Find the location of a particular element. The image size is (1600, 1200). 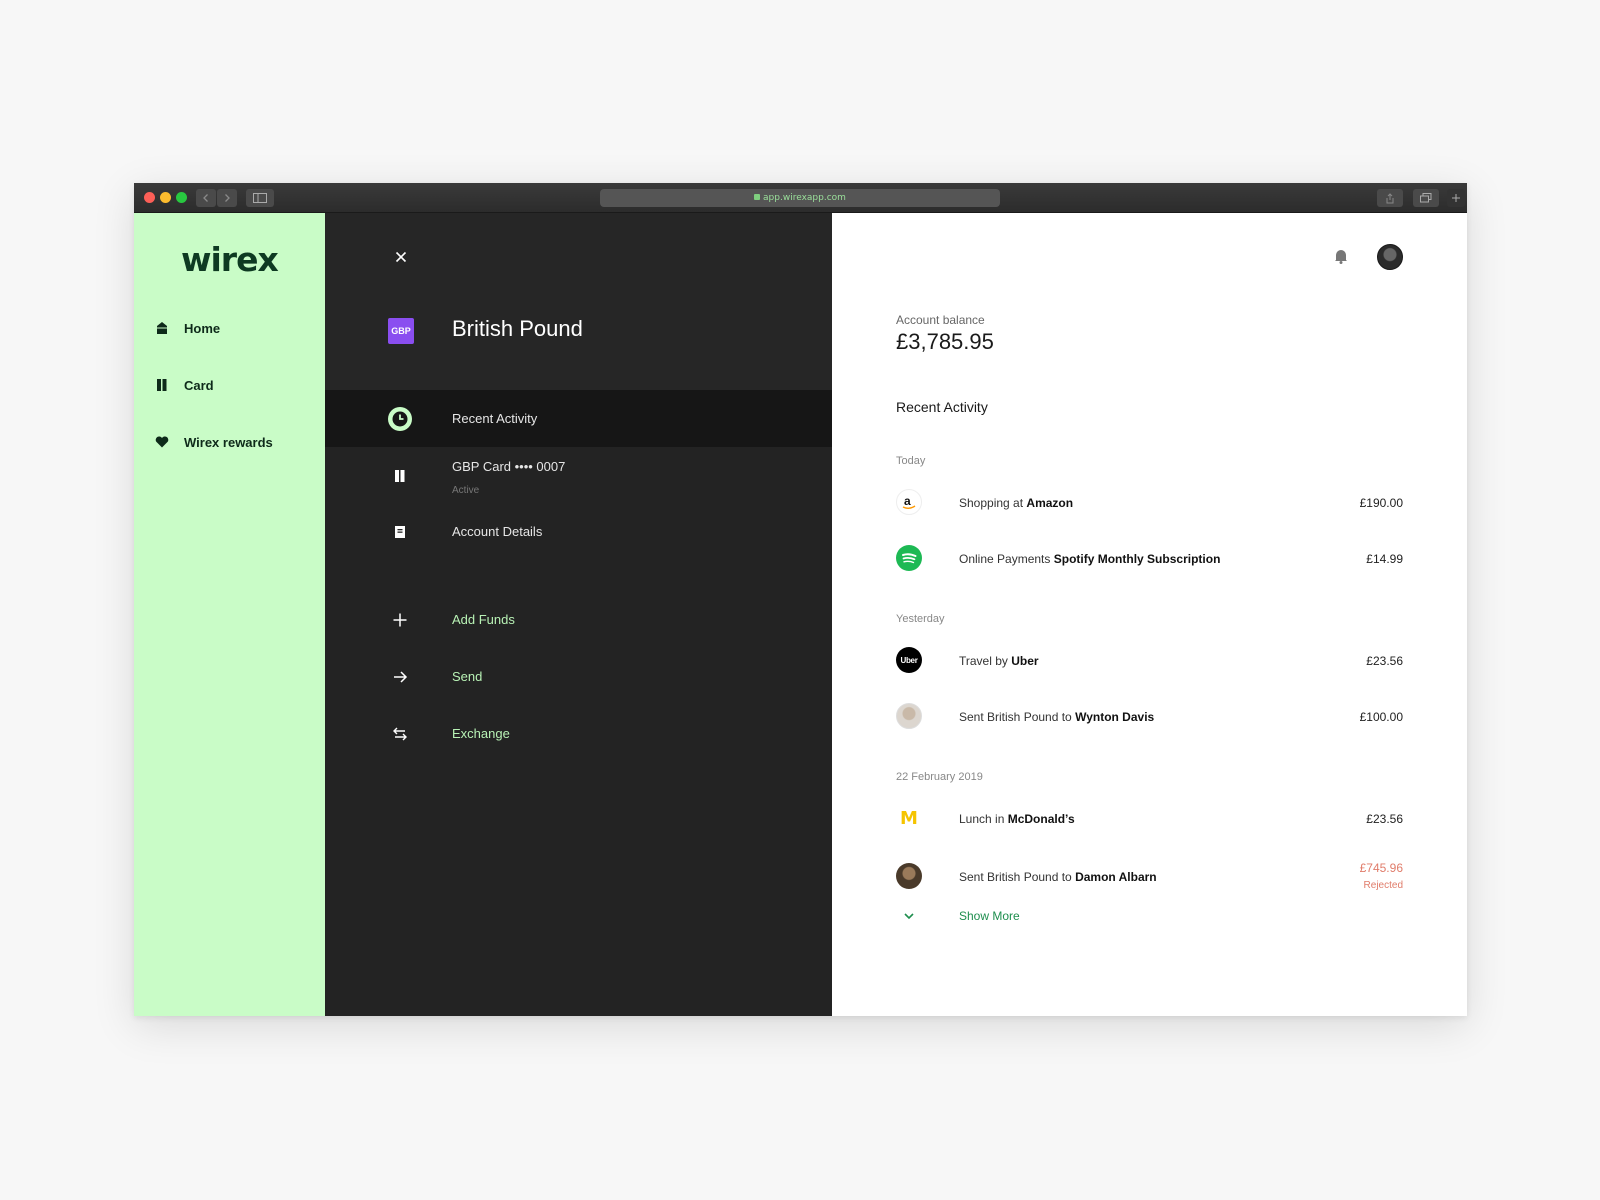

sidebar-toggle-button is located at coordinates (260, 198).